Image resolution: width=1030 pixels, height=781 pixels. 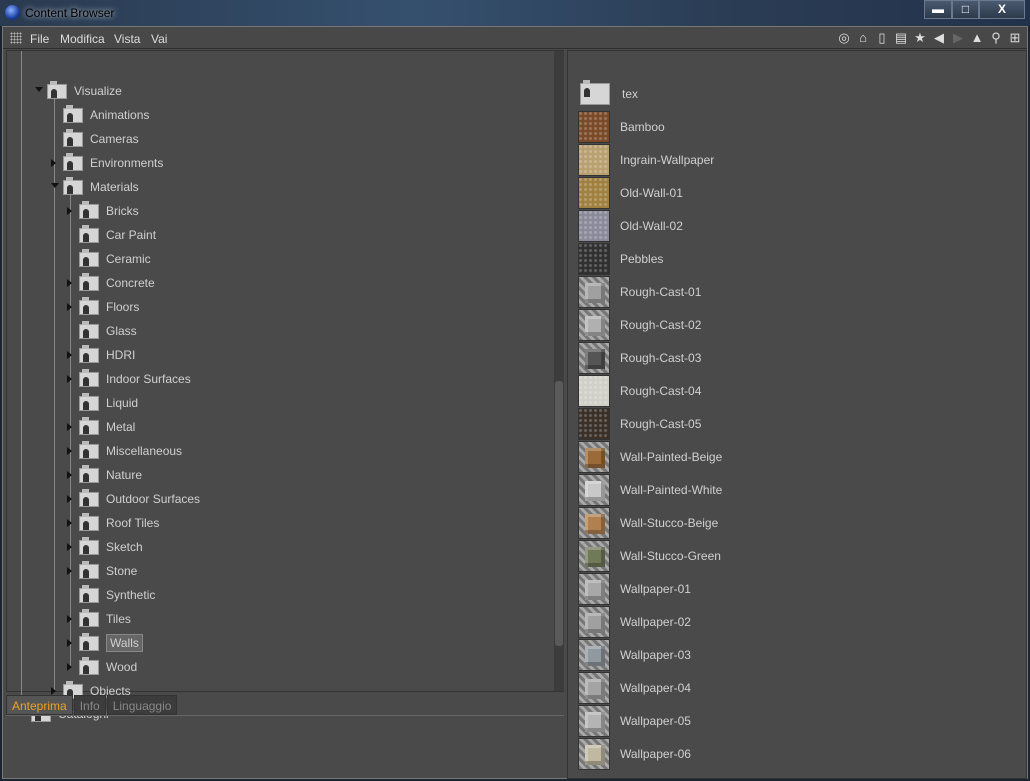 What do you see at coordinates (901, 38) in the screenshot?
I see `book-icon: ▤` at bounding box center [901, 38].